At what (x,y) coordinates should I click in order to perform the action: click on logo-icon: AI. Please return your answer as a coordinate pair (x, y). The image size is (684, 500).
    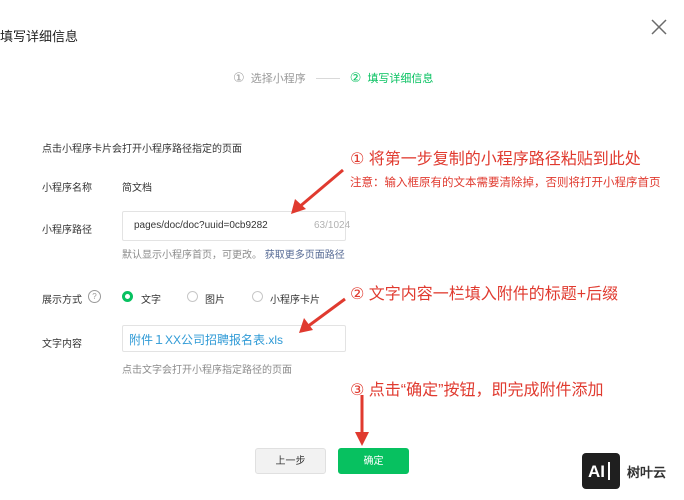
    Looking at the image, I should click on (599, 471).